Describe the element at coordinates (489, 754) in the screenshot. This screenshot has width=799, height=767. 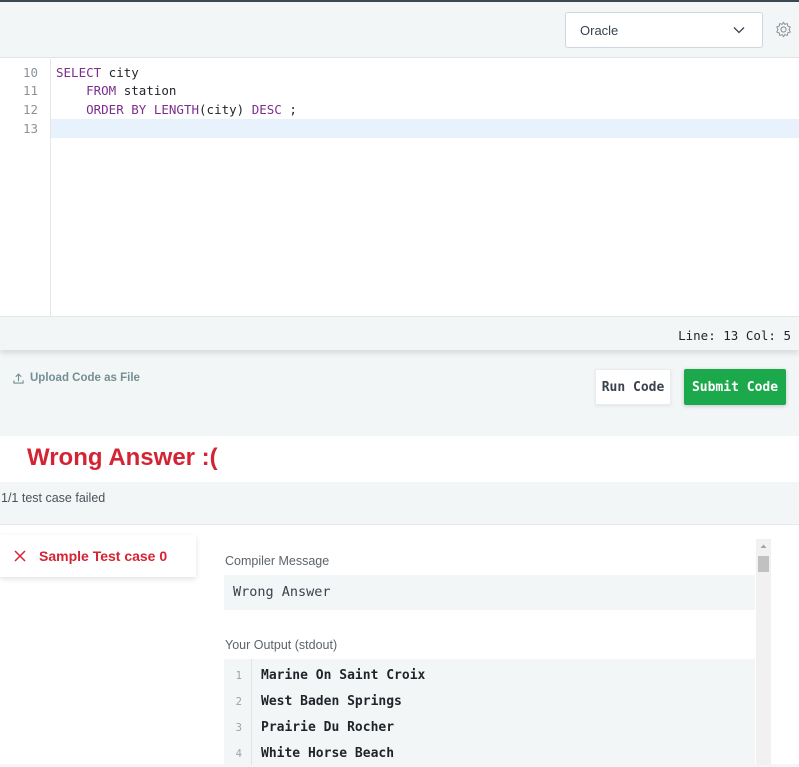
I see `output-line: 4 White Horse Beach` at that location.